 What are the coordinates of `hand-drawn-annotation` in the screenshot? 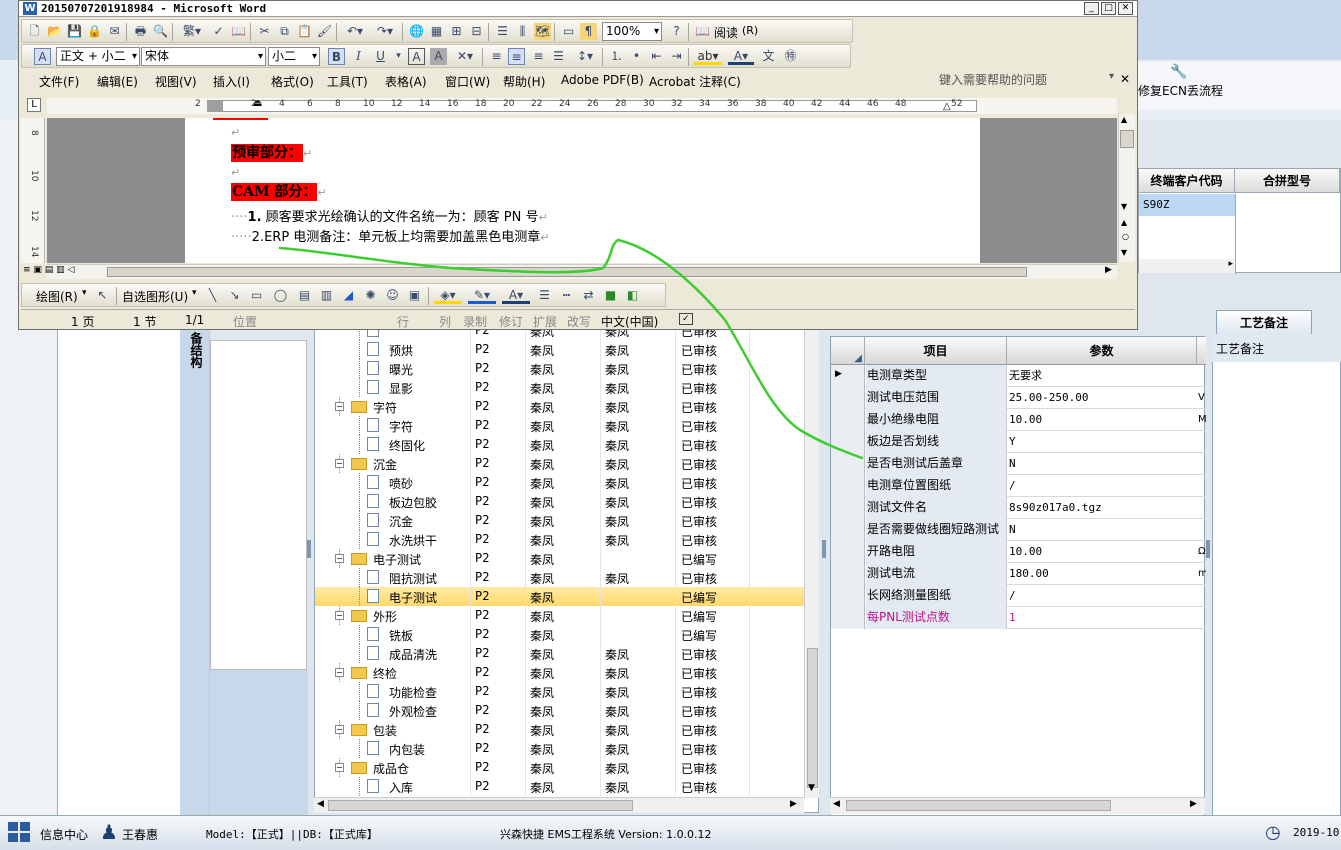 It's located at (571, 349).